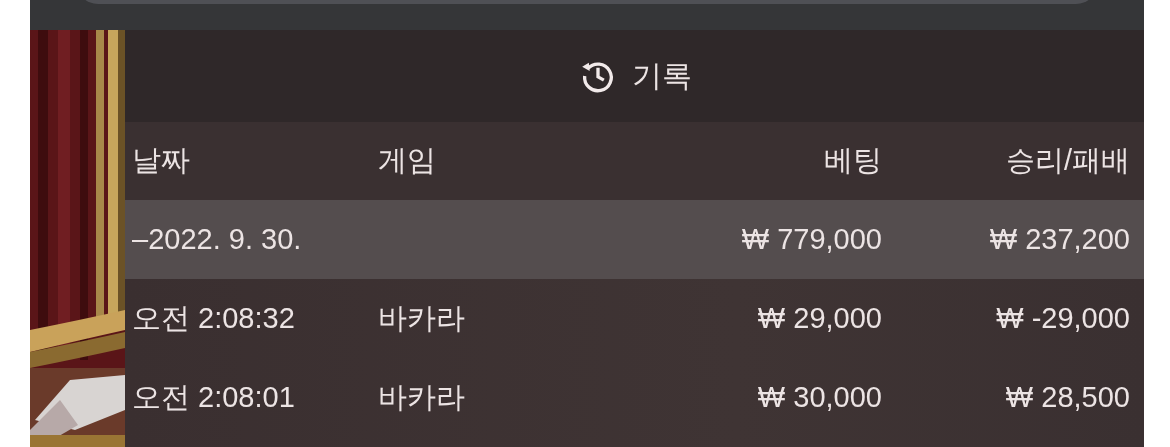 This screenshot has height=447, width=1170. What do you see at coordinates (1067, 397) in the screenshot?
I see `table-cell-text: ₩ 28,500` at bounding box center [1067, 397].